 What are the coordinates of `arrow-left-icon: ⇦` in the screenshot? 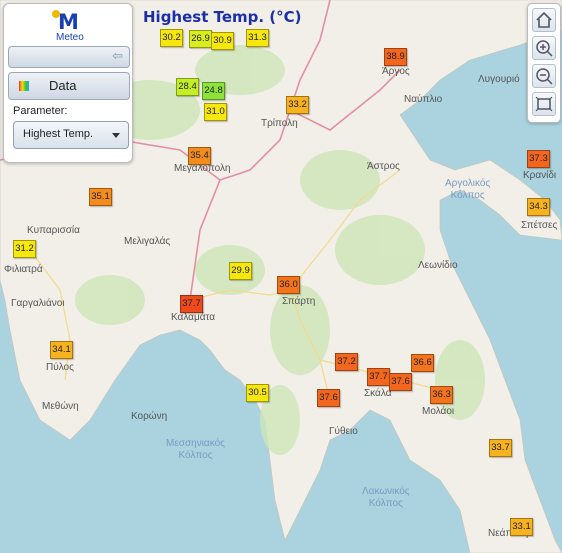 It's located at (117, 55).